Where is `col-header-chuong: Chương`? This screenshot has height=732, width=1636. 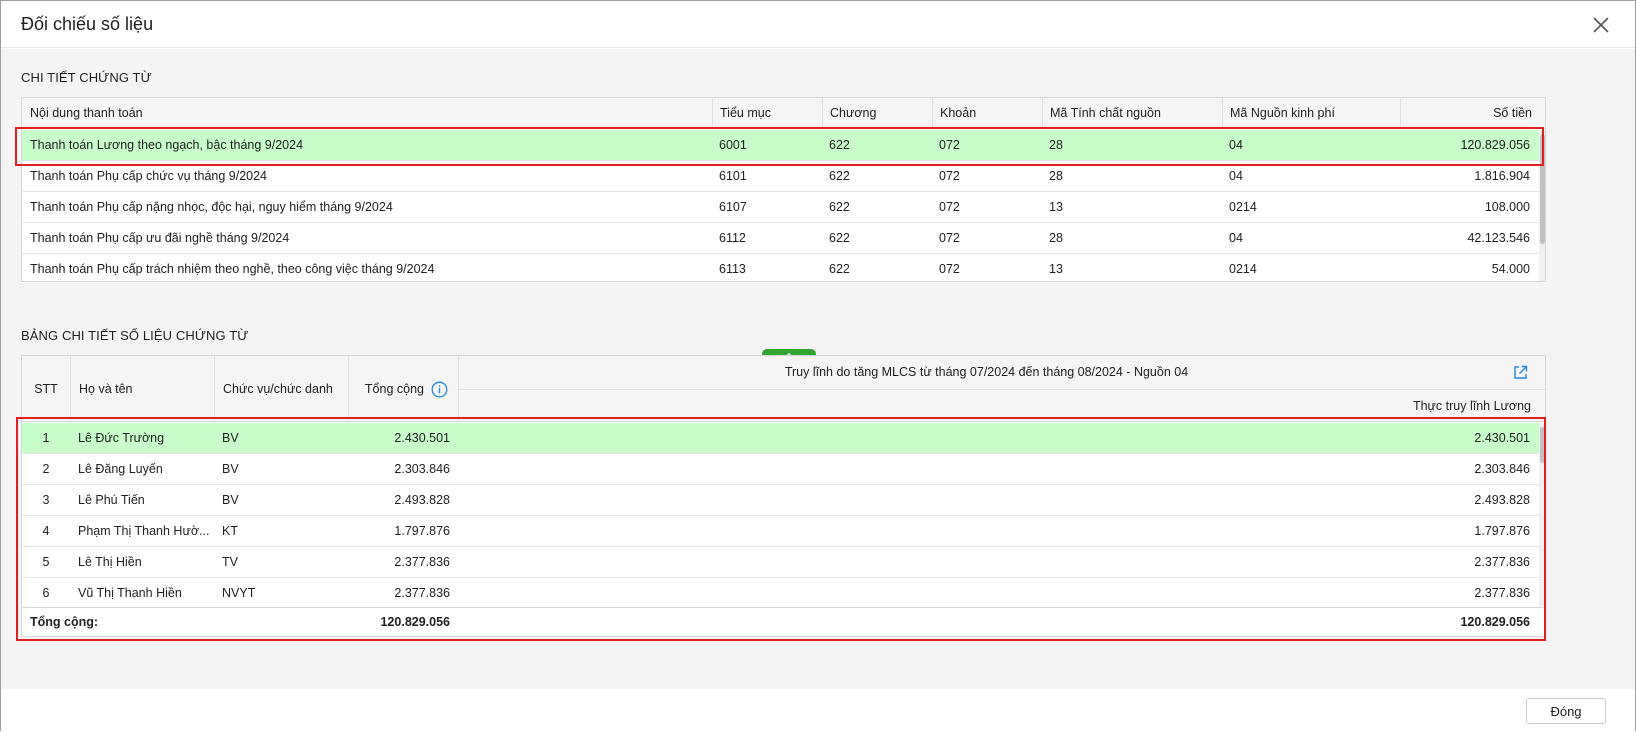
col-header-chuong: Chương is located at coordinates (877, 113).